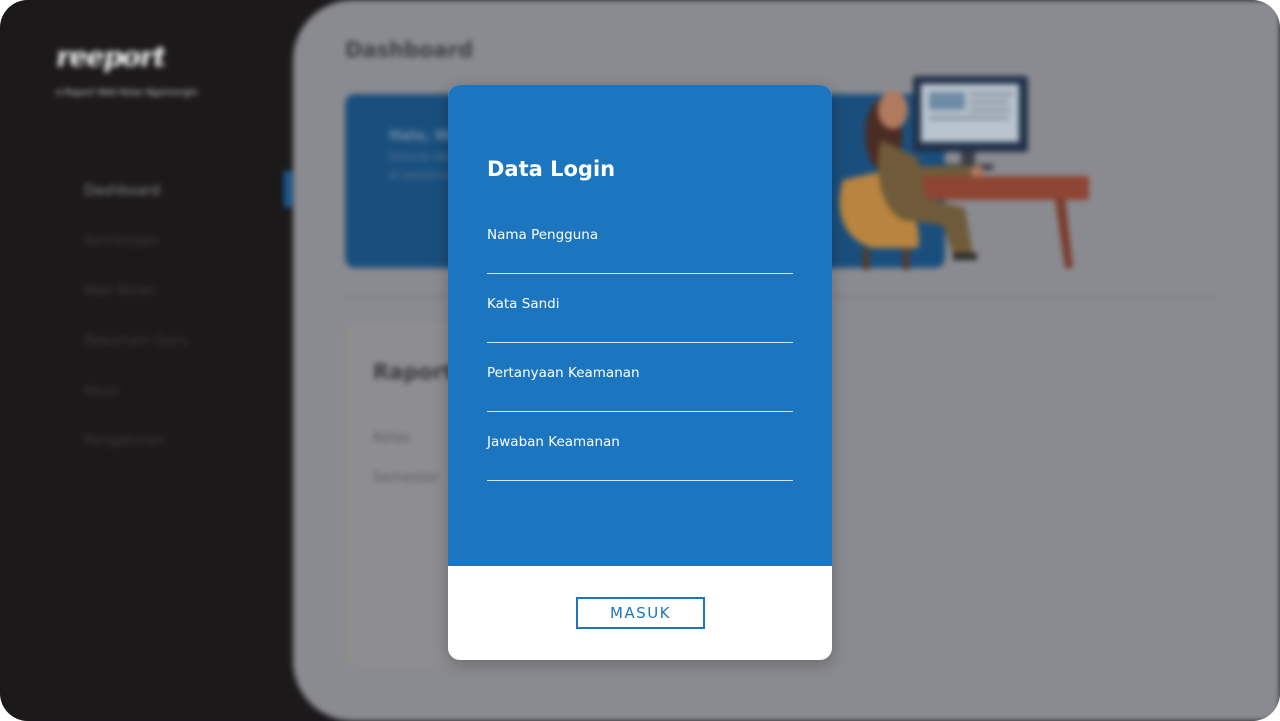 Image resolution: width=1280 pixels, height=721 pixels. I want to click on password-input, so click(640, 330).